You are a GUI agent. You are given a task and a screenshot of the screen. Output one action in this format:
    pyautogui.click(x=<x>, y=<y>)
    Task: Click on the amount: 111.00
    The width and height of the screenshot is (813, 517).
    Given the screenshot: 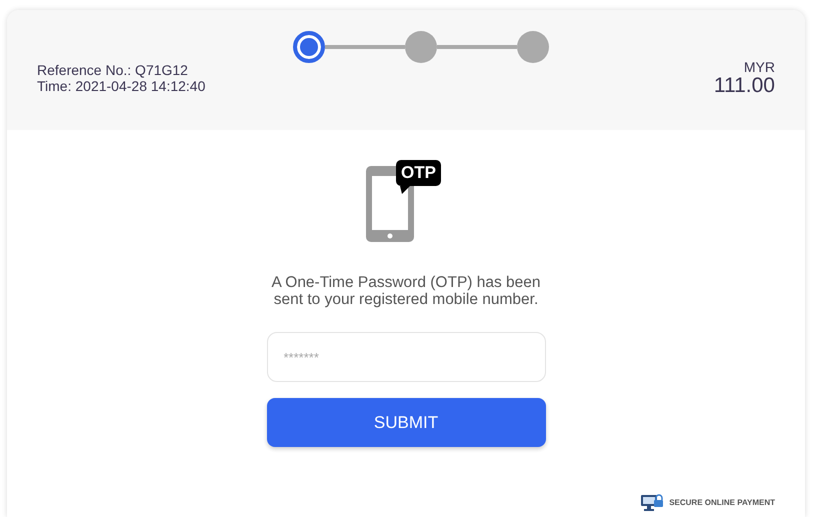 What is the action you would take?
    pyautogui.click(x=744, y=85)
    